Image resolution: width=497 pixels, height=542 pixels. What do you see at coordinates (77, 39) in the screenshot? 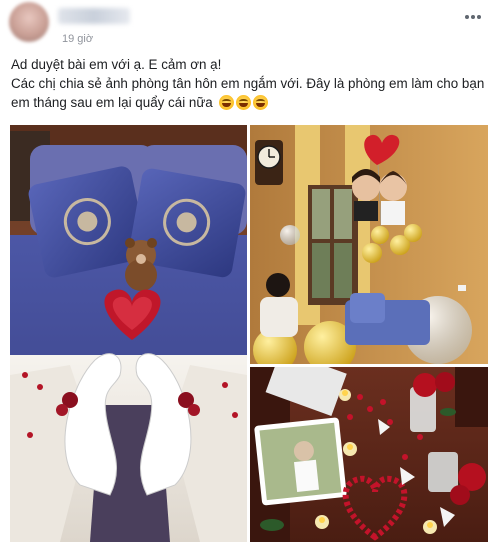
I see `post-timestamp: 19 giờ` at bounding box center [77, 39].